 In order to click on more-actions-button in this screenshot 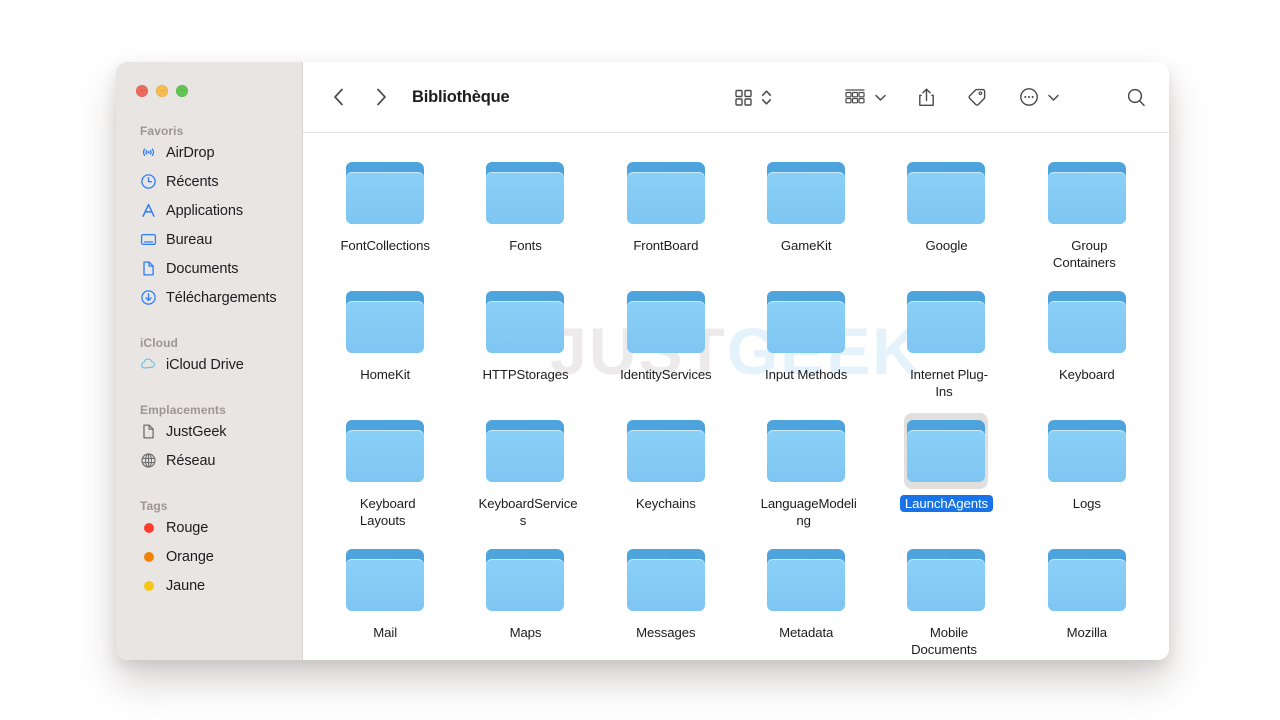, I will do `click(1029, 97)`.